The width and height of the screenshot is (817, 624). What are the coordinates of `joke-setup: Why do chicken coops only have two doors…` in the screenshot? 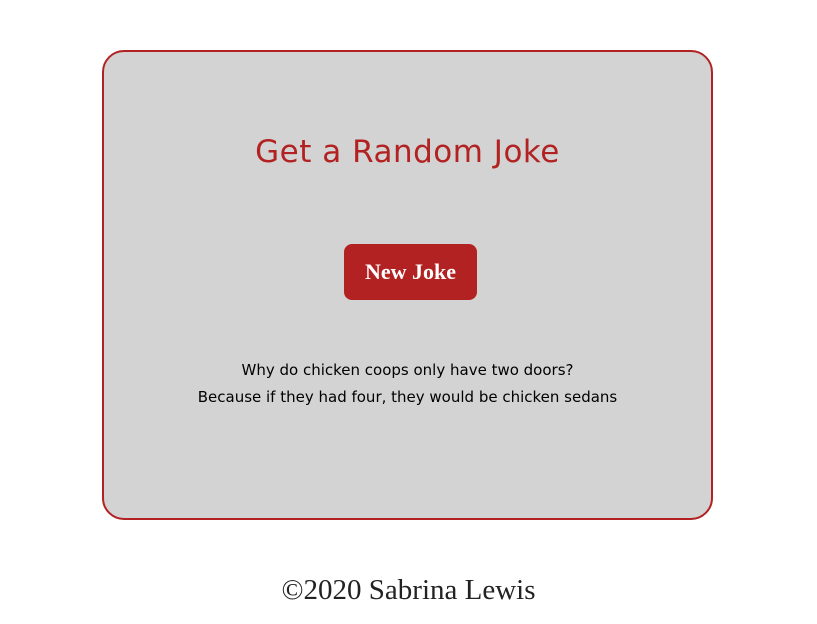 It's located at (407, 370).